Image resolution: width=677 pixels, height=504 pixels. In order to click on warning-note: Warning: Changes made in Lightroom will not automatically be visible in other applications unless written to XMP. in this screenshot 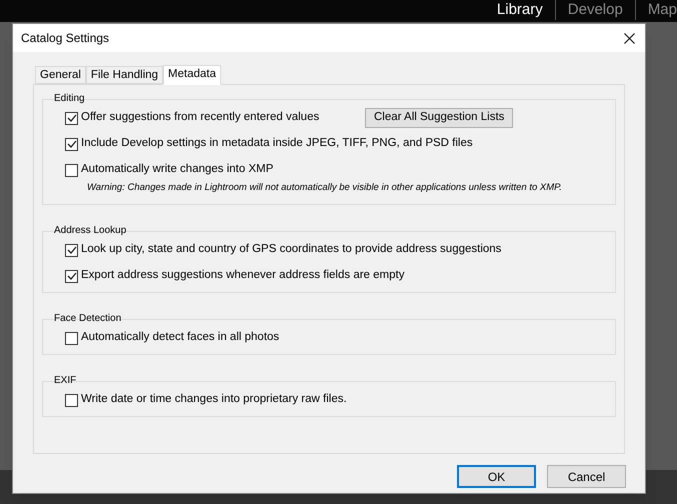, I will do `click(324, 188)`.